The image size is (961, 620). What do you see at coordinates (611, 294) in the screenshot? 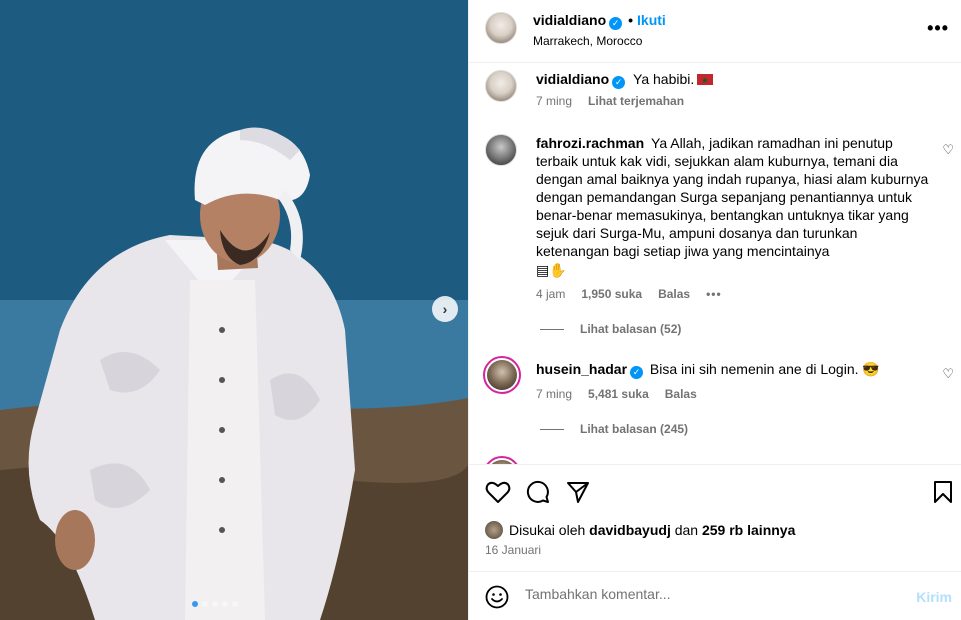
I see `comment-likes-count: 1,950 suka` at bounding box center [611, 294].